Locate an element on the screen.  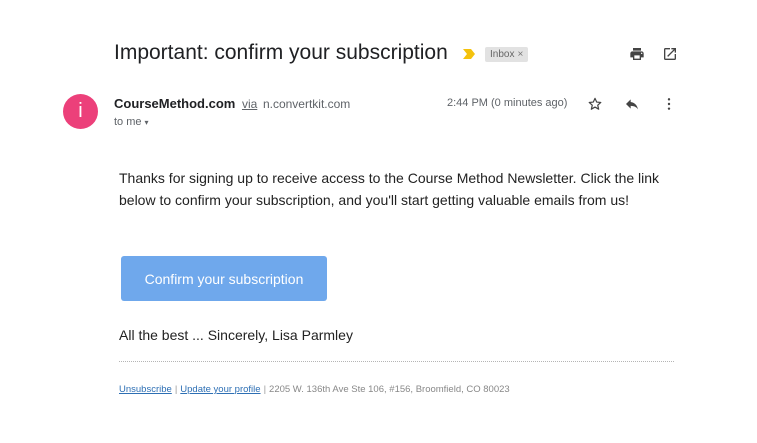
via-domain: n.convertkit.com is located at coordinates (306, 104).